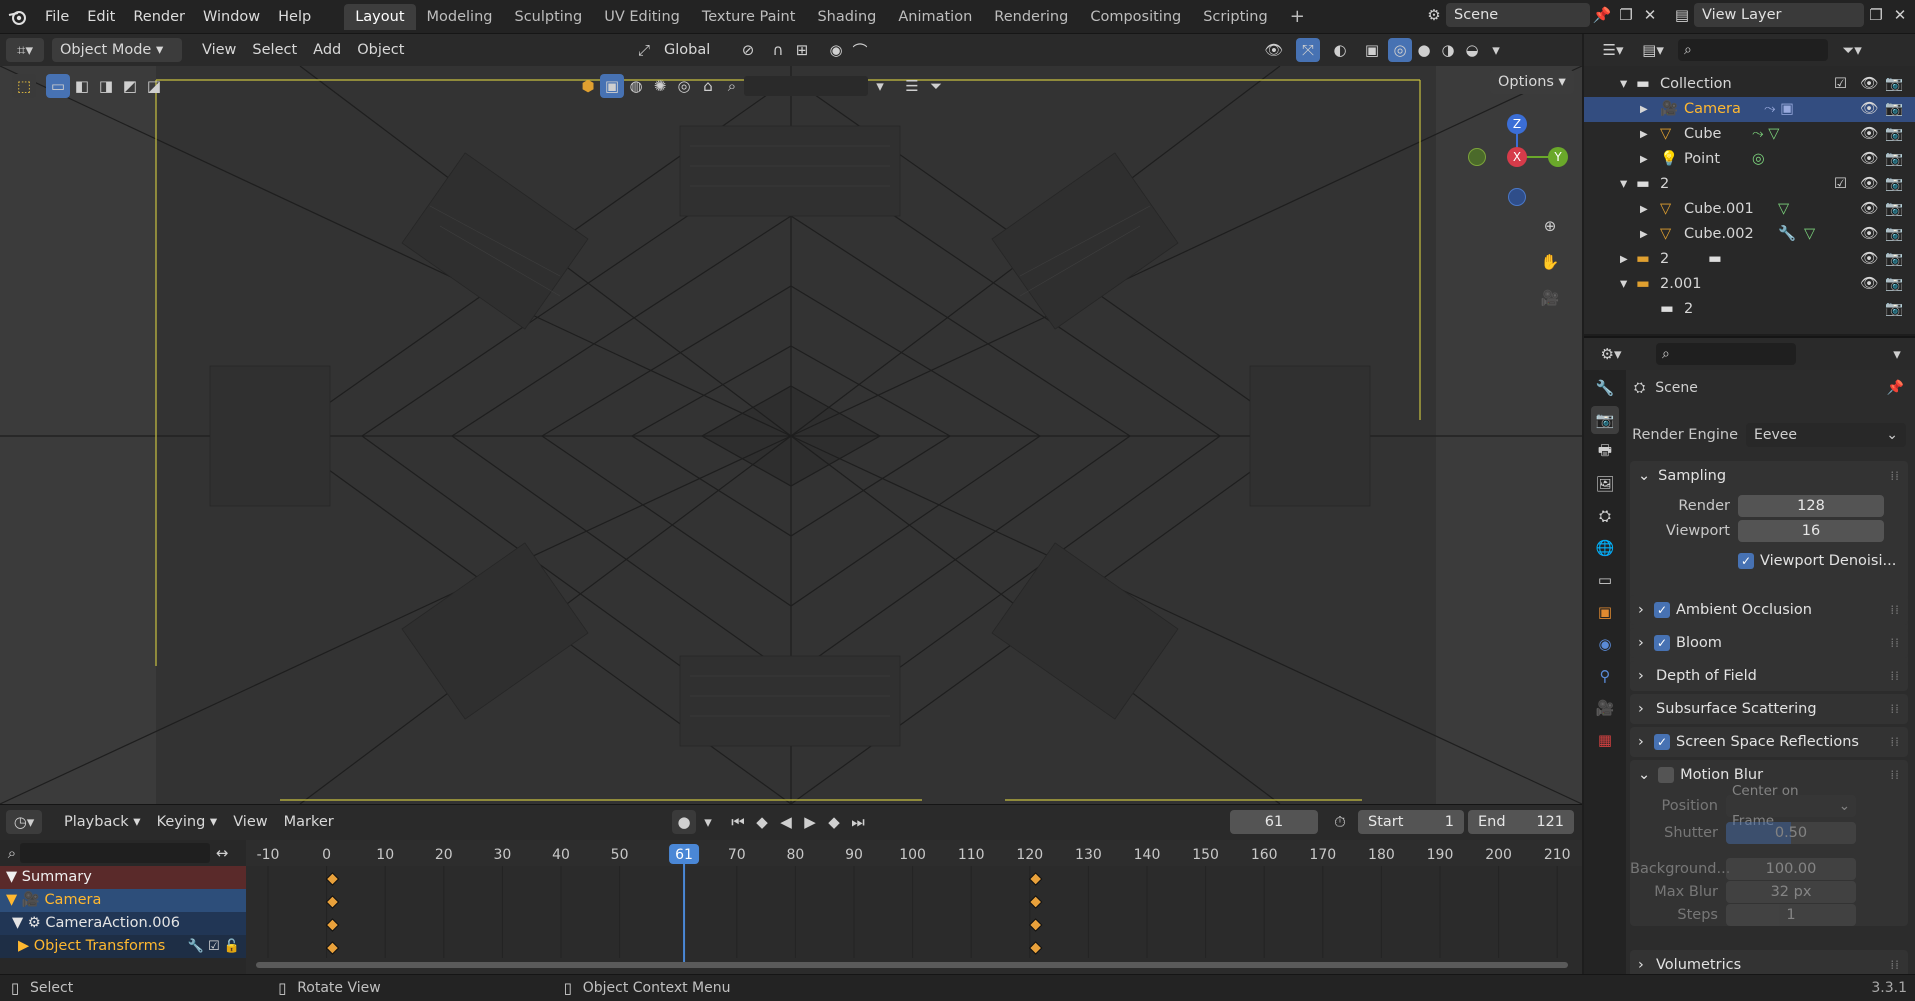  Describe the element at coordinates (748, 50) in the screenshot. I see `pivot-icon: ⊘` at that location.